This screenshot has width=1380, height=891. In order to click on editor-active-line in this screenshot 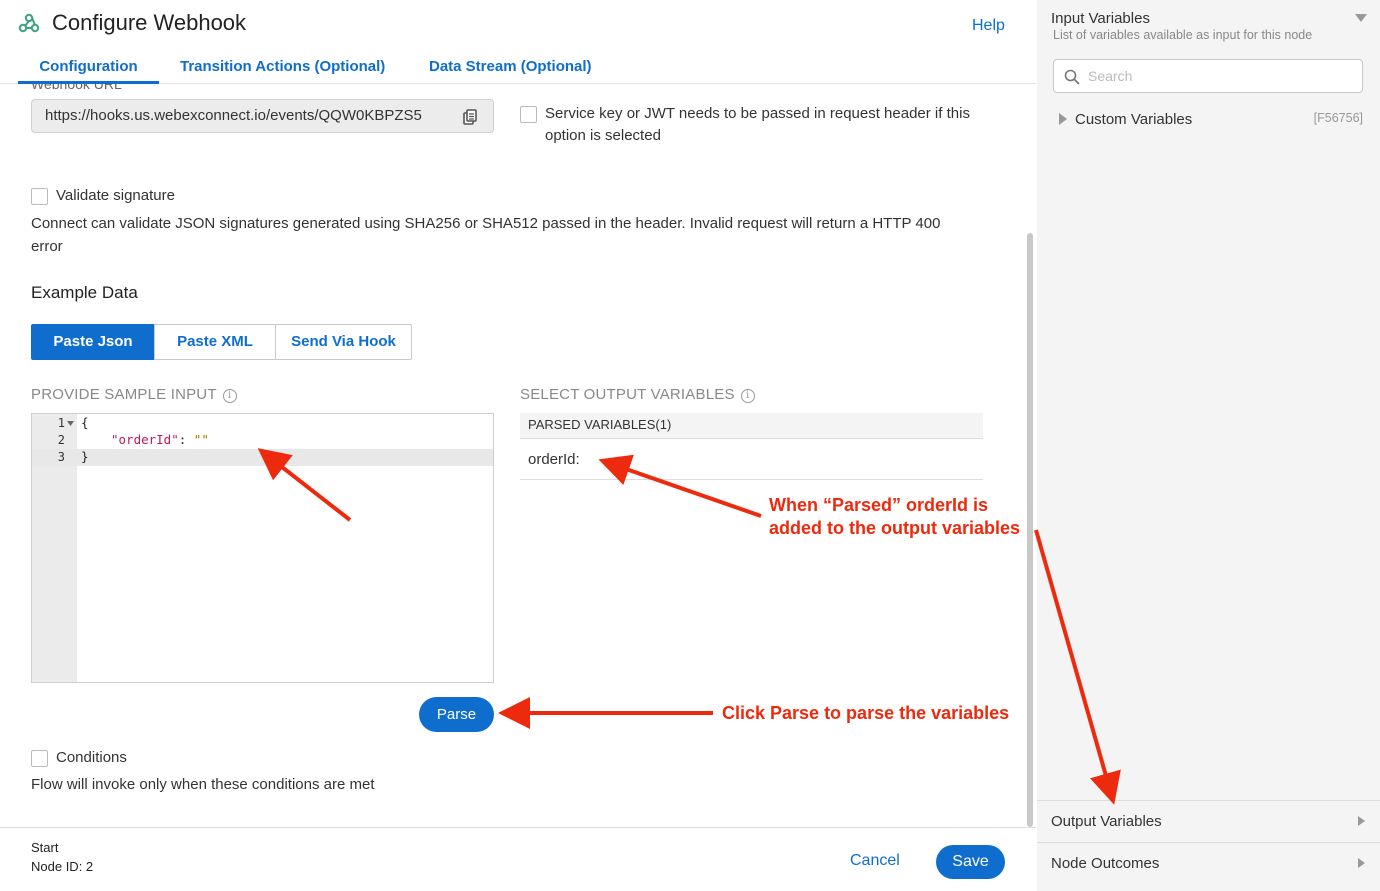, I will do `click(262, 457)`.